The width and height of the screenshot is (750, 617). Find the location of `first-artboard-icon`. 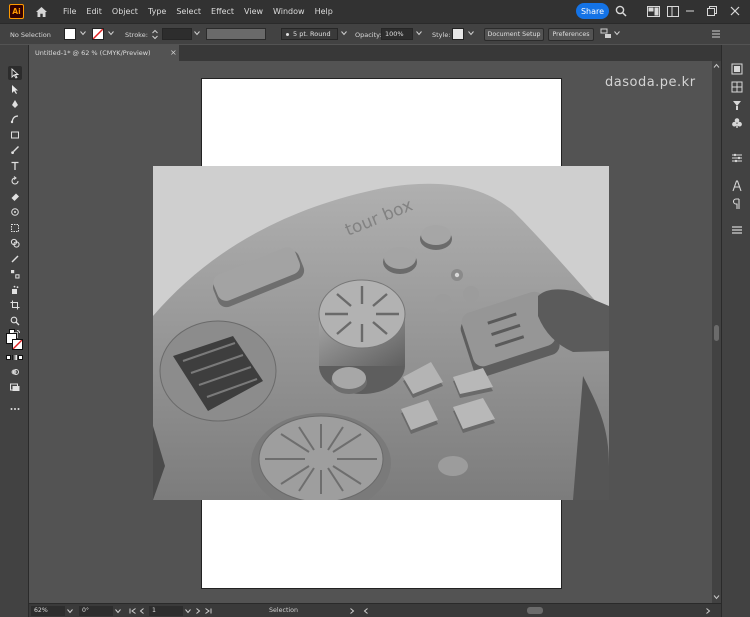

first-artboard-icon is located at coordinates (133, 611).